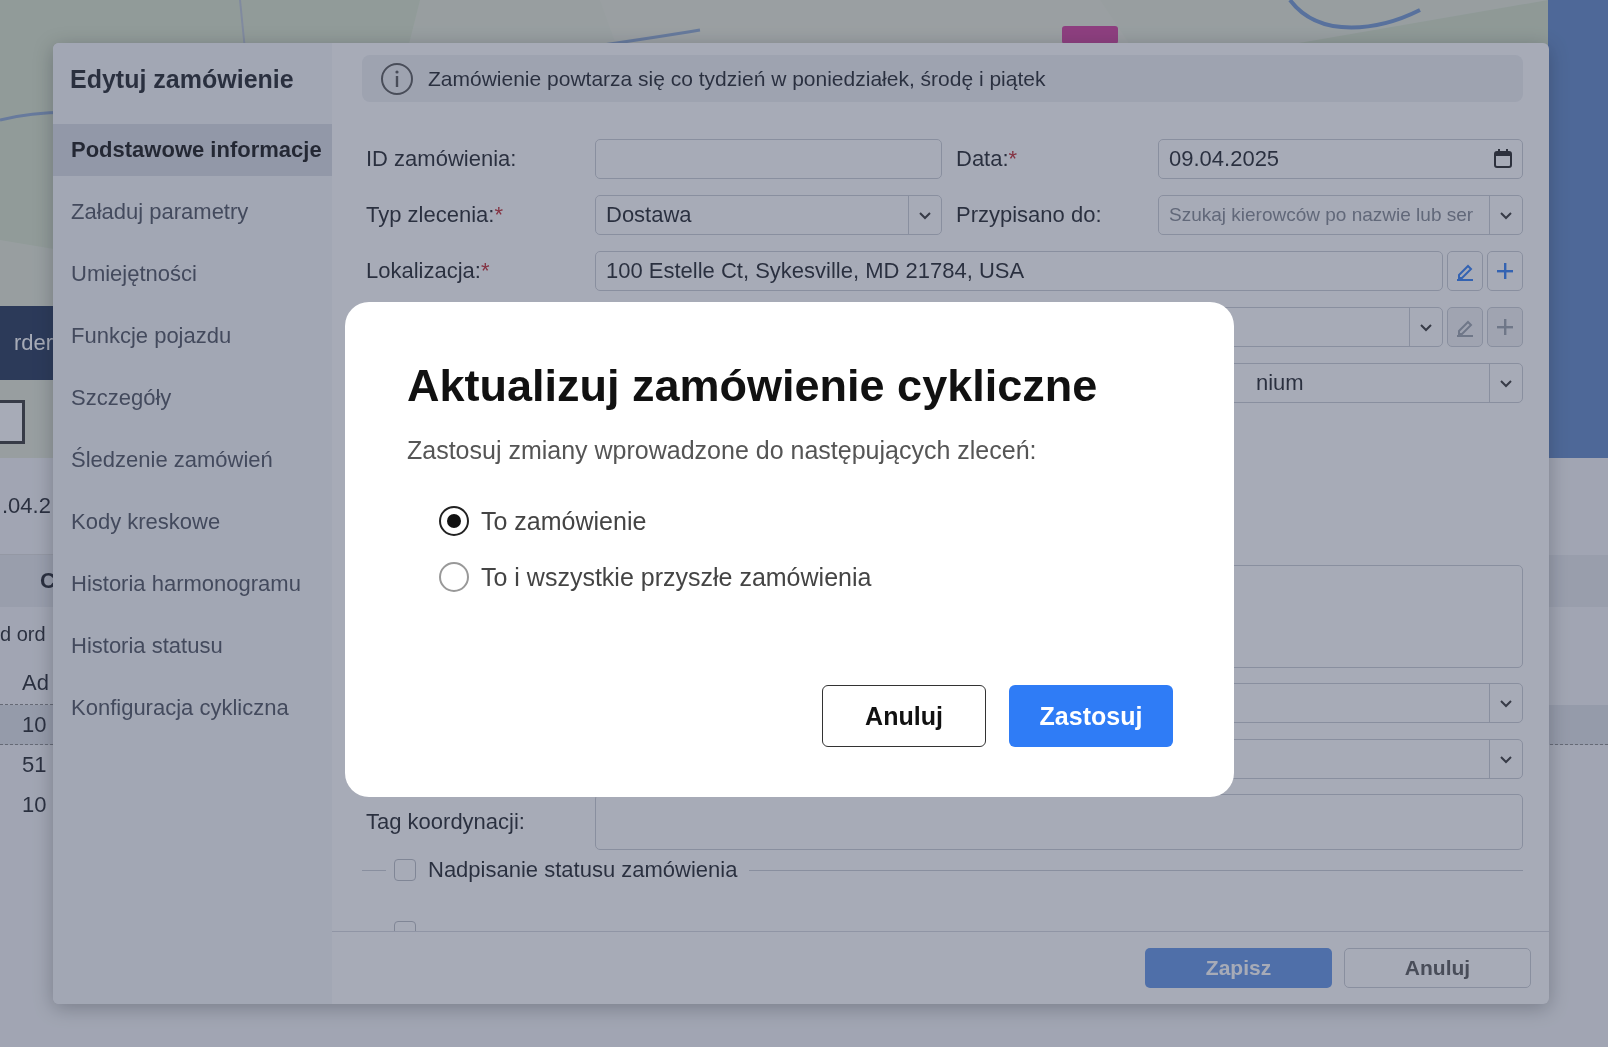 The height and width of the screenshot is (1047, 1608). I want to click on checkbox-label: Nadpisanie statusu zamówienia, so click(583, 870).